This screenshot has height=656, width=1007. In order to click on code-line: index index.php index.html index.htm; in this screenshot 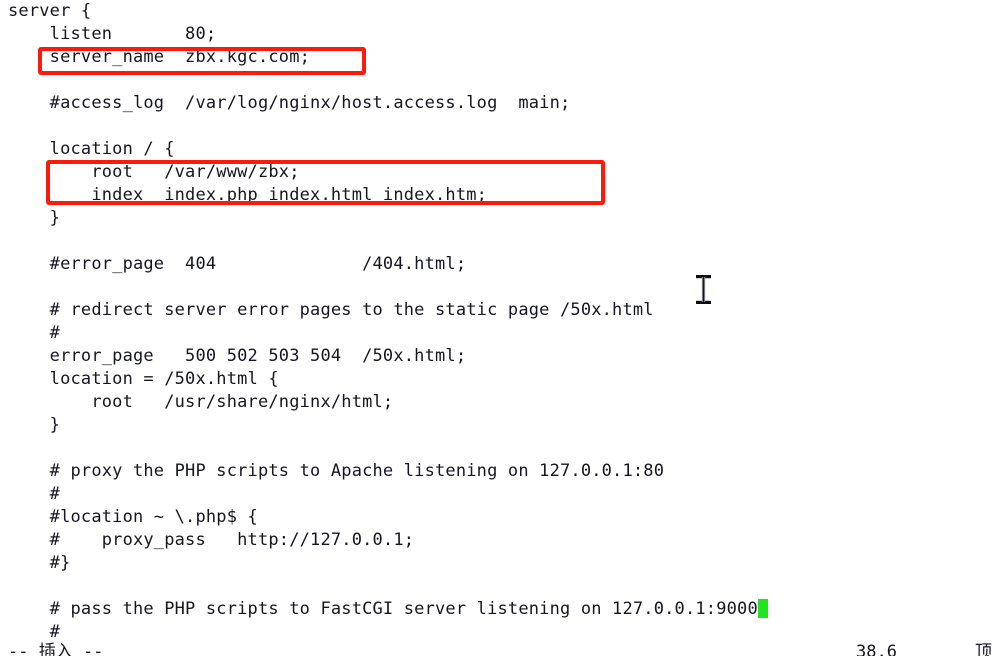, I will do `click(507, 195)`.